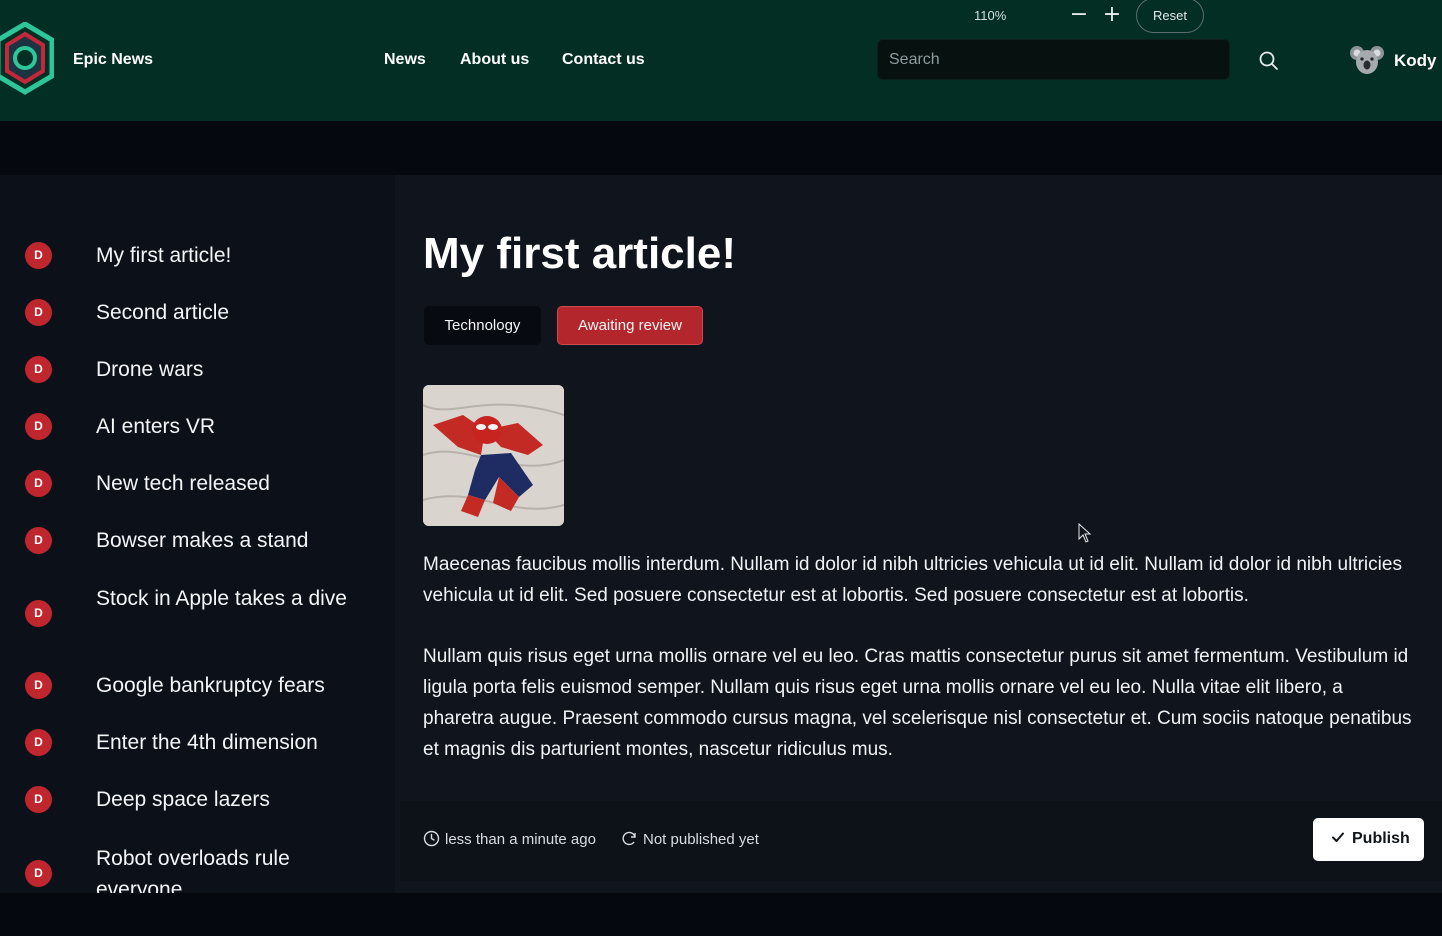  Describe the element at coordinates (193, 870) in the screenshot. I see `article-list-label: Robot overloads rule everyone` at that location.